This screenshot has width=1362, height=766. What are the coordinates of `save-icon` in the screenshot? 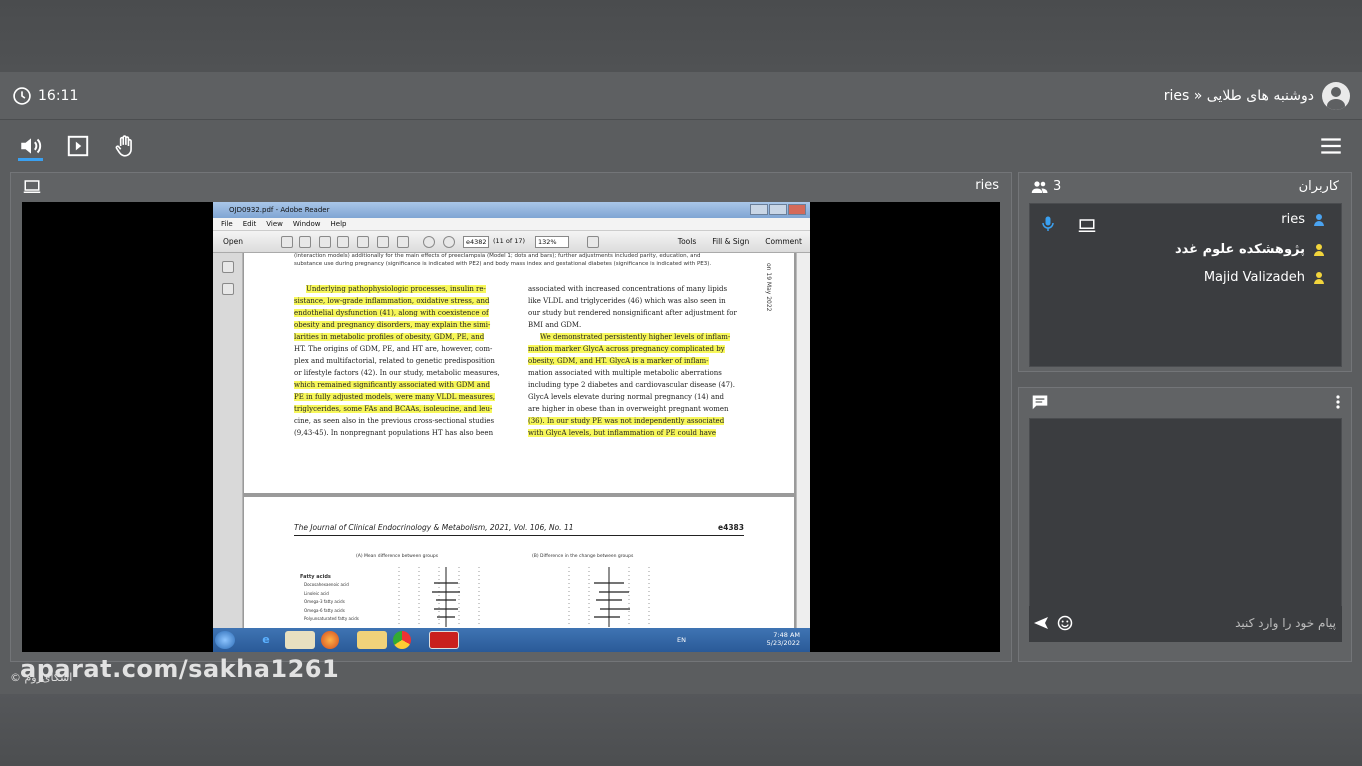 It's located at (363, 242).